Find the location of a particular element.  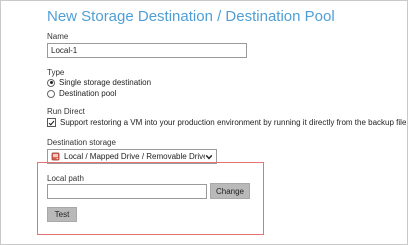

name-input is located at coordinates (147, 50).